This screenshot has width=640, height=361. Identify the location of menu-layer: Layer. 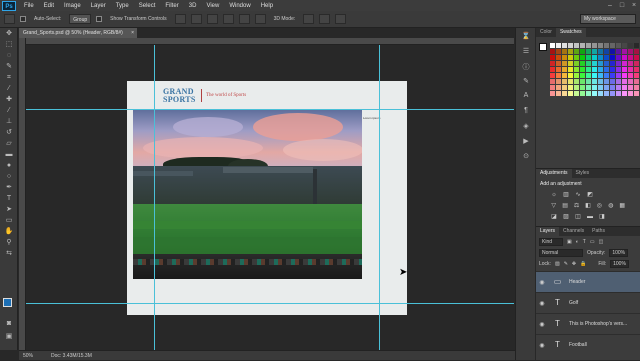
(98, 6).